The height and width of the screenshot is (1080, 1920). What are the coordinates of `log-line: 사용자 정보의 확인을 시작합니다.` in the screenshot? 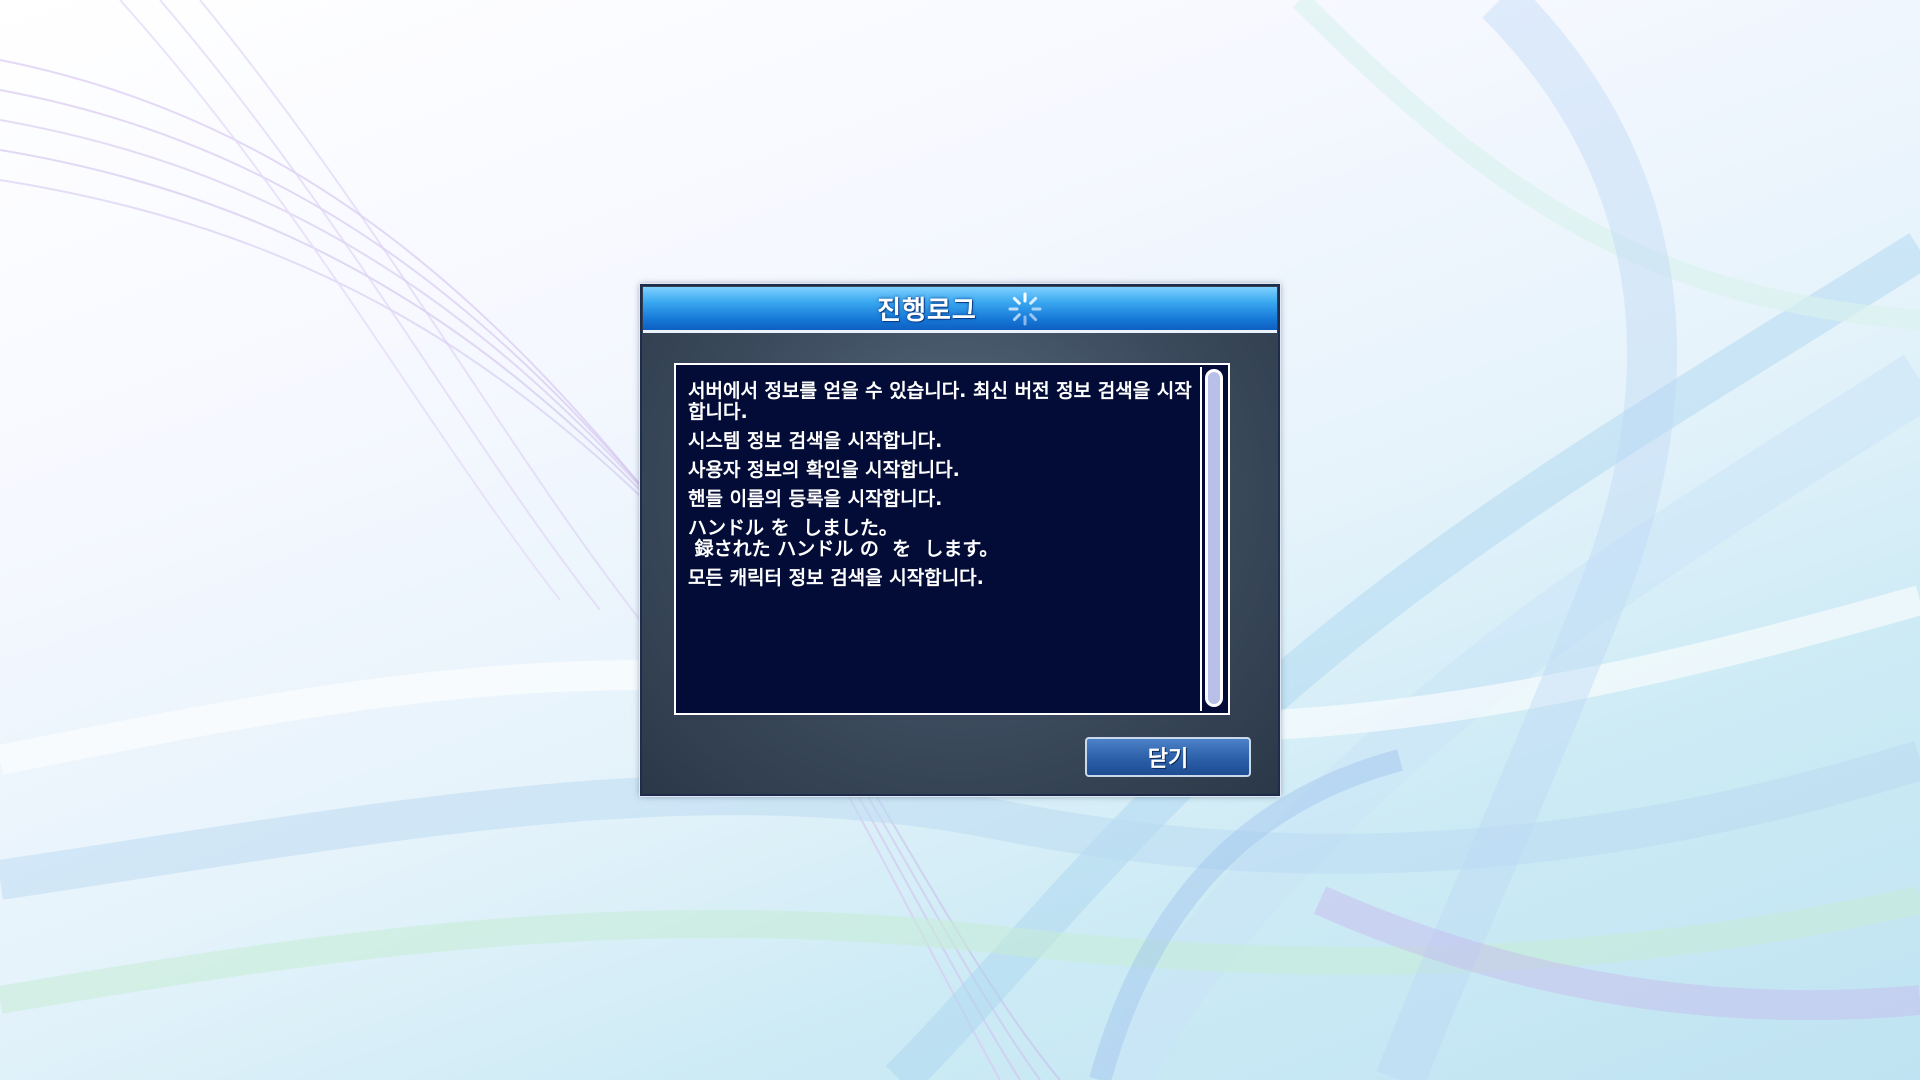 It's located at (824, 470).